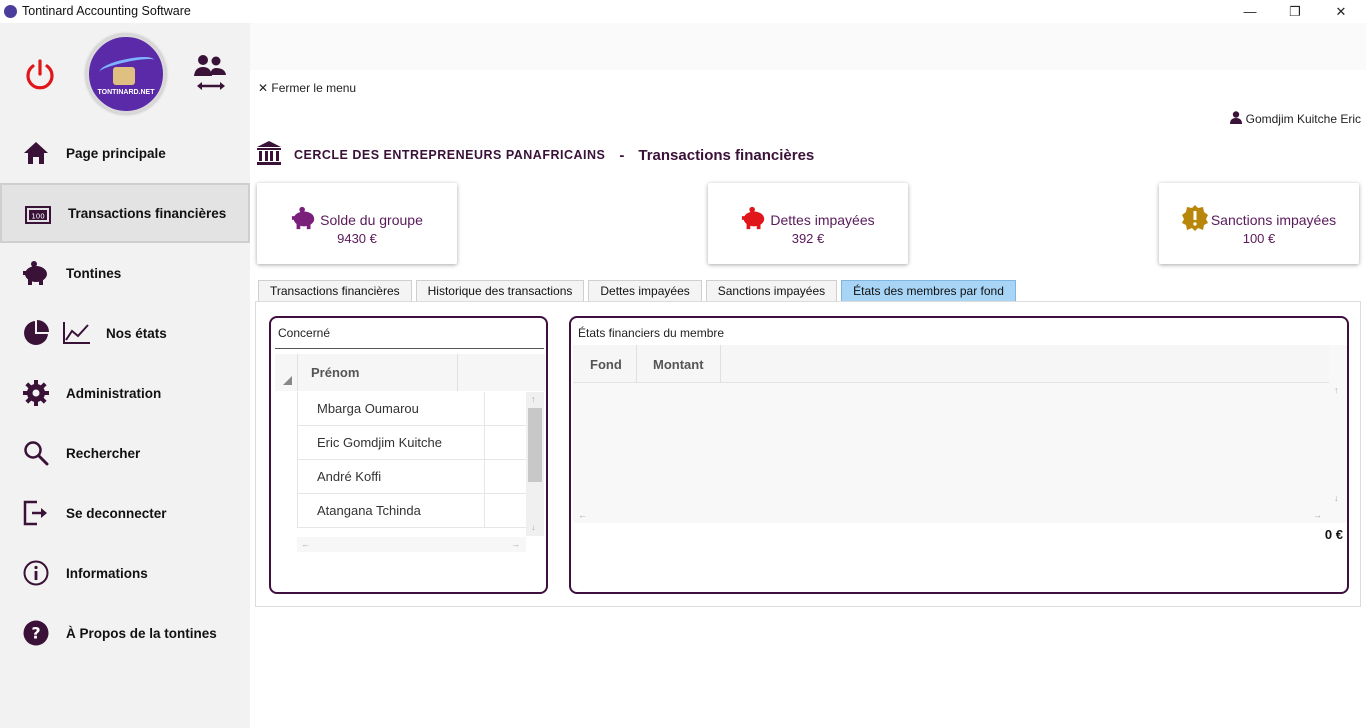 This screenshot has height=728, width=1366. What do you see at coordinates (500, 291) in the screenshot?
I see `tab-historique-des-transactions: Historique des transactions` at bounding box center [500, 291].